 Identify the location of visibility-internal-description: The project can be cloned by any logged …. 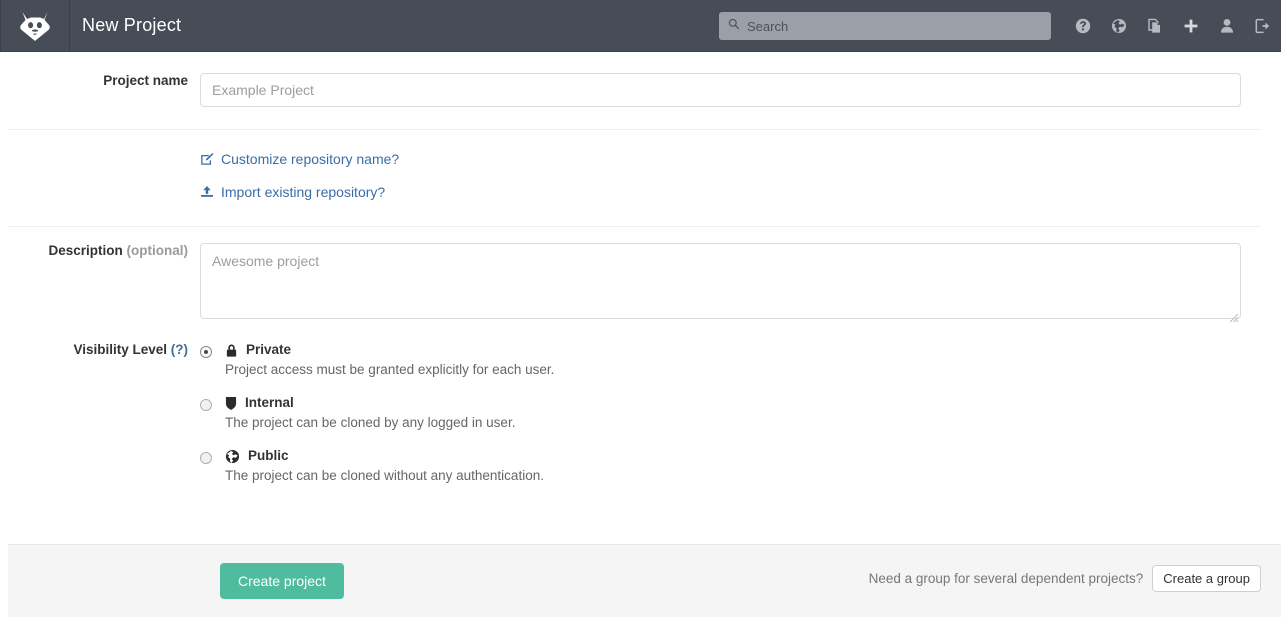
(370, 422).